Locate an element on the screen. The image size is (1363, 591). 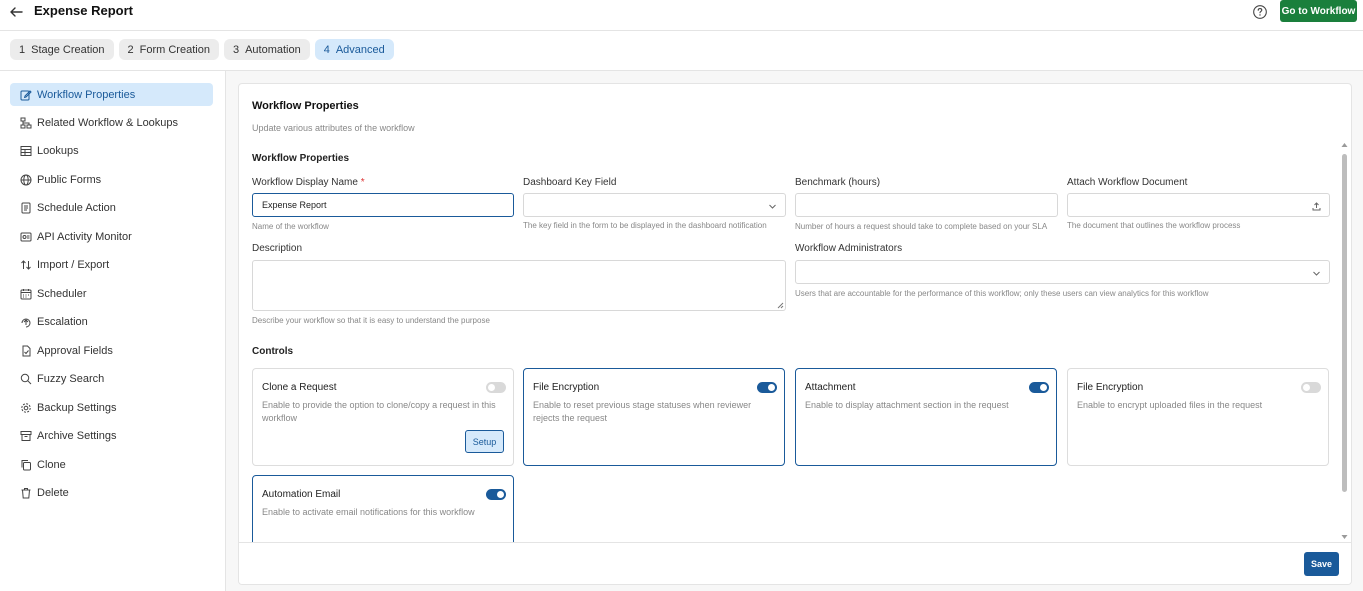
sidebar-item-api-activity-monitor: API Activity Monitor is located at coordinates (111, 236).